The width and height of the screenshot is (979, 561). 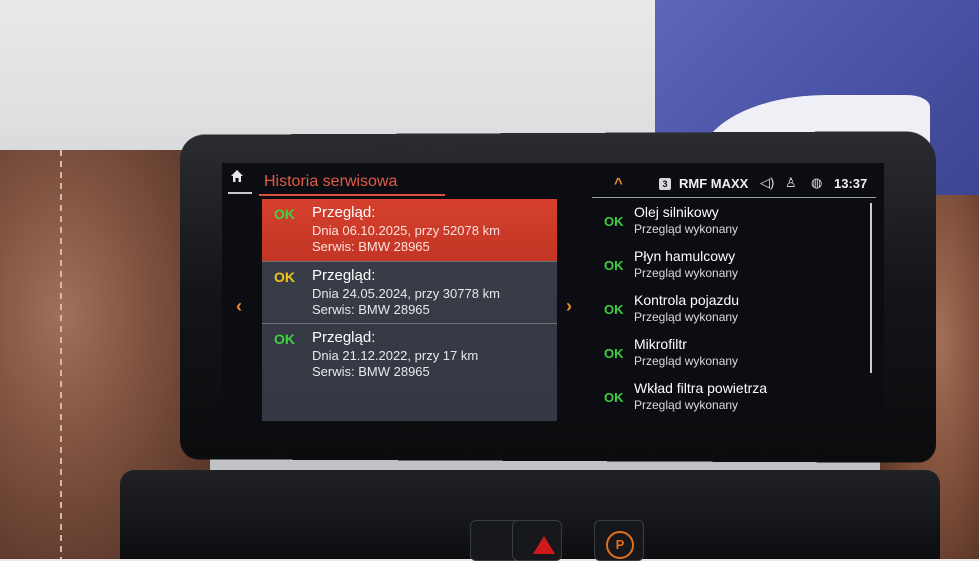 What do you see at coordinates (240, 193) in the screenshot?
I see `home-tab-indicator` at bounding box center [240, 193].